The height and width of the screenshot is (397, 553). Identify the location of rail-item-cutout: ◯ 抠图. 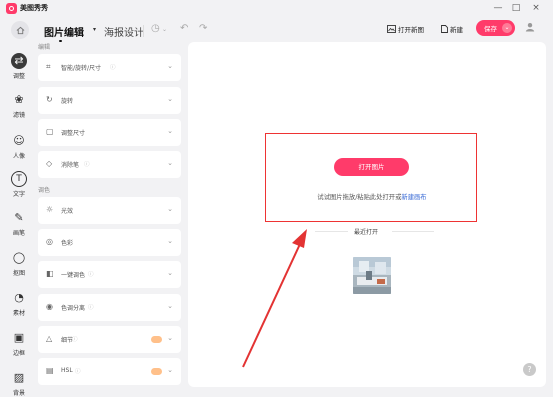
(19, 263).